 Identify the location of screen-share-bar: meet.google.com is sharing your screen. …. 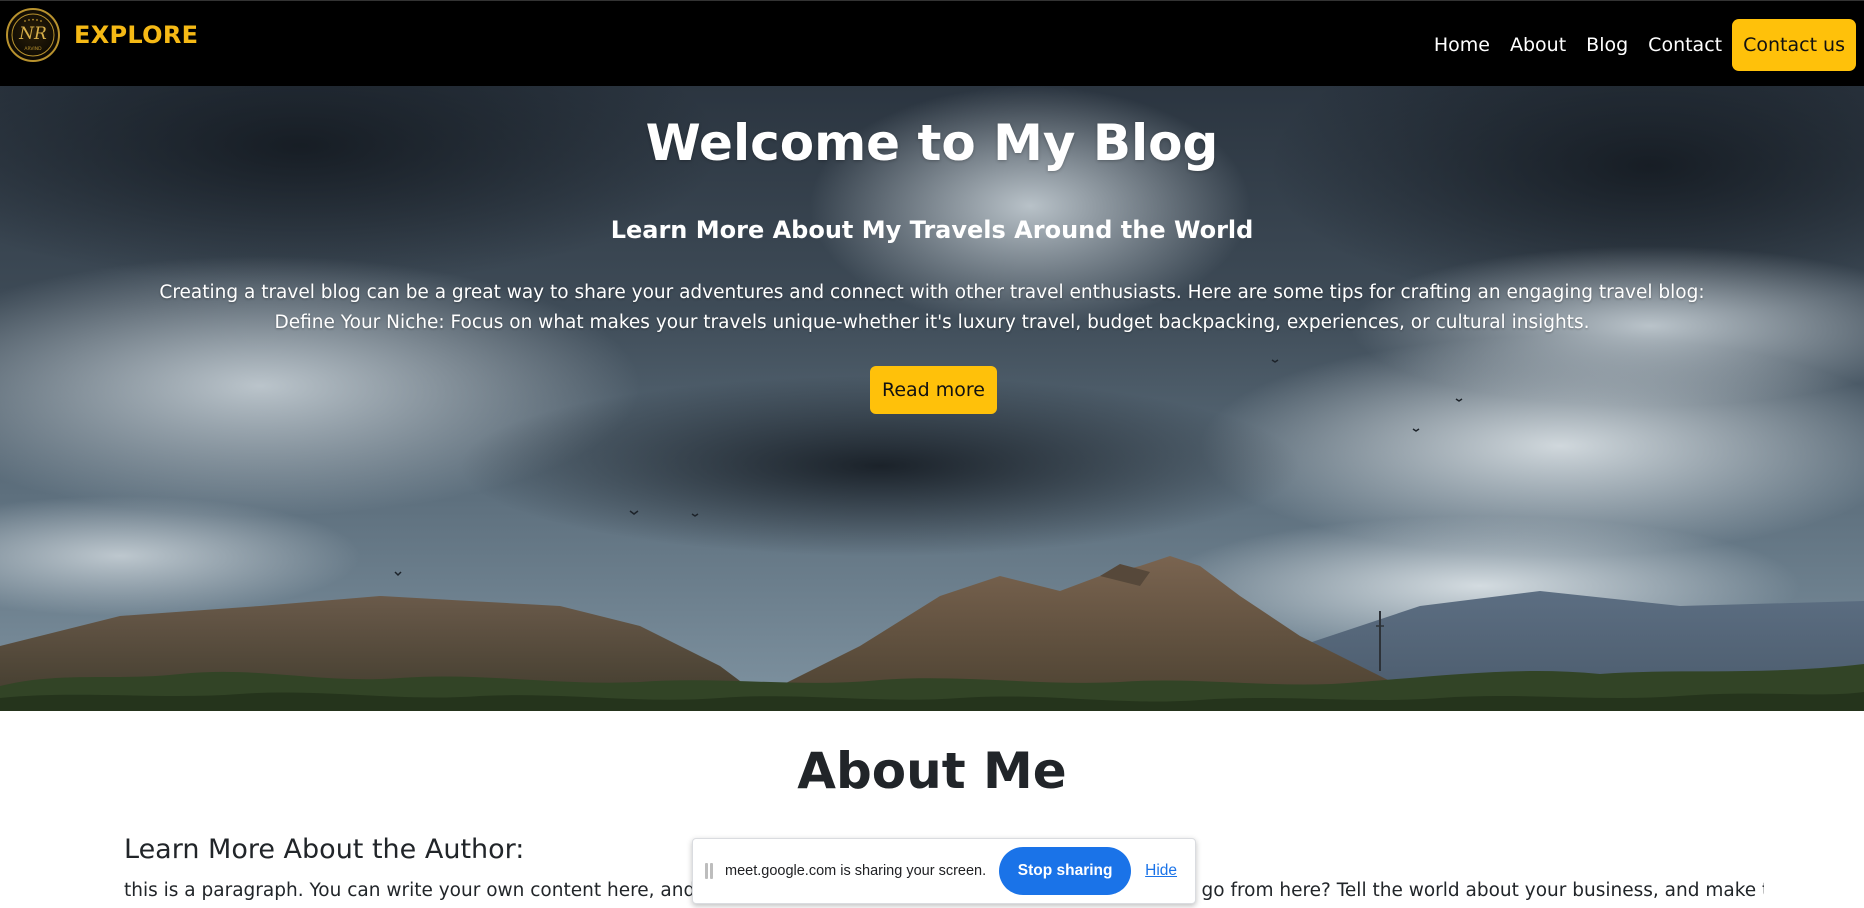
(944, 871).